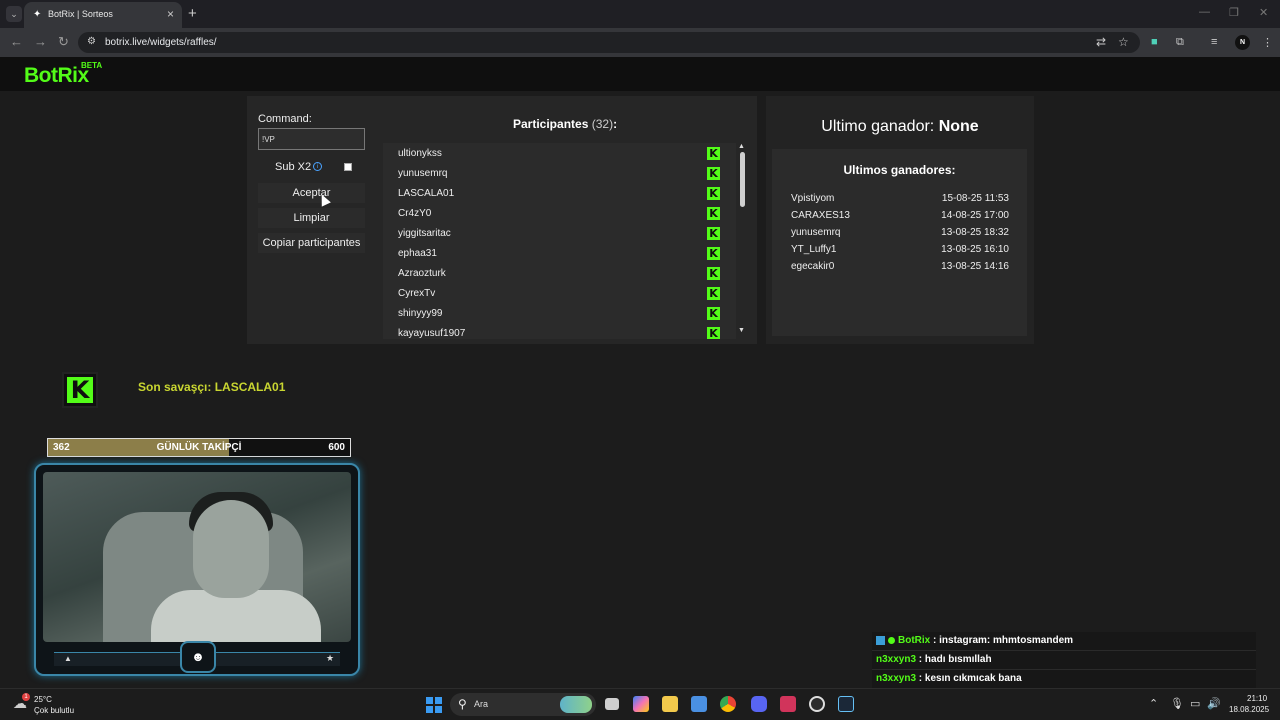  I want to click on participant-row: kayayusuf1907 K, so click(559, 331).